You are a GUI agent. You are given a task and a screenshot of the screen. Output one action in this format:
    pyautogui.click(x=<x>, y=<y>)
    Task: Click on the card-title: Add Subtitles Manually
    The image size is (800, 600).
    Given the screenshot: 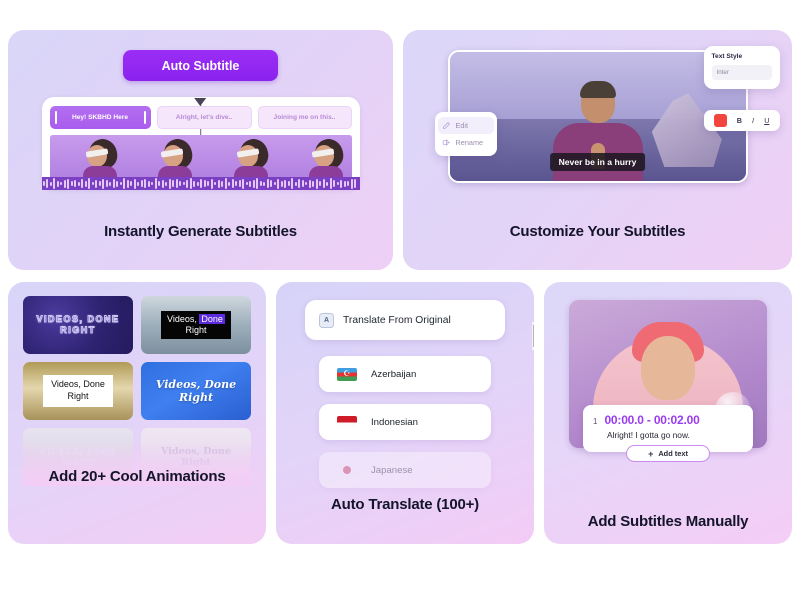 What is the action you would take?
    pyautogui.click(x=668, y=521)
    